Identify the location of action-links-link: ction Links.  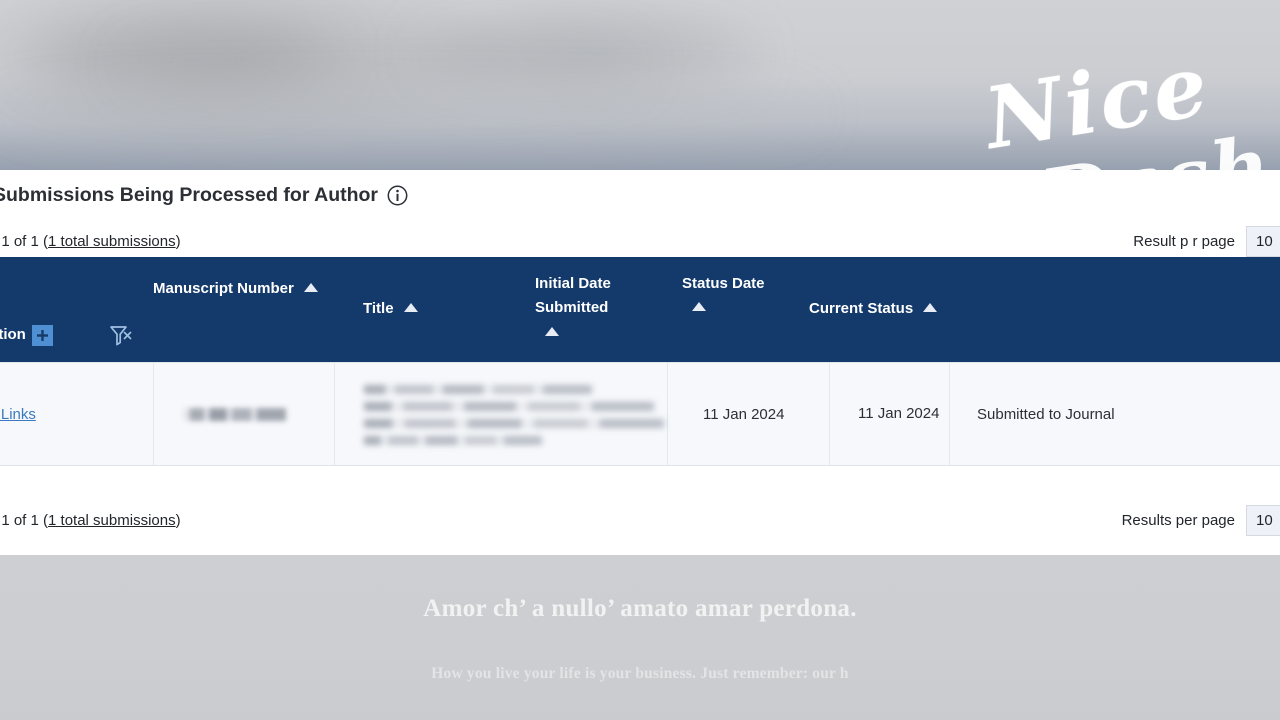
(18, 414).